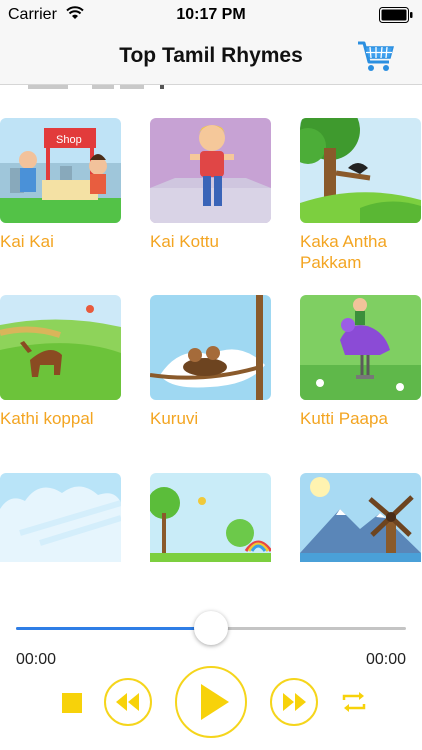  Describe the element at coordinates (211, 88) in the screenshot. I see `scrolled-content-edge` at that location.